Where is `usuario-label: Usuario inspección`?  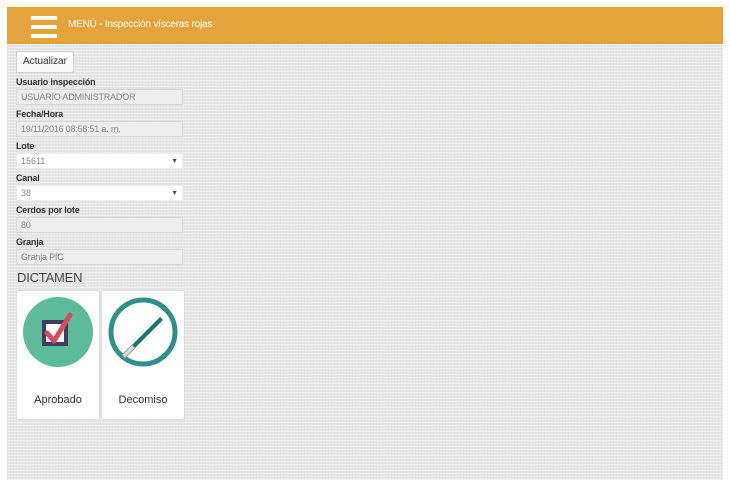 usuario-label: Usuario inspección is located at coordinates (56, 82).